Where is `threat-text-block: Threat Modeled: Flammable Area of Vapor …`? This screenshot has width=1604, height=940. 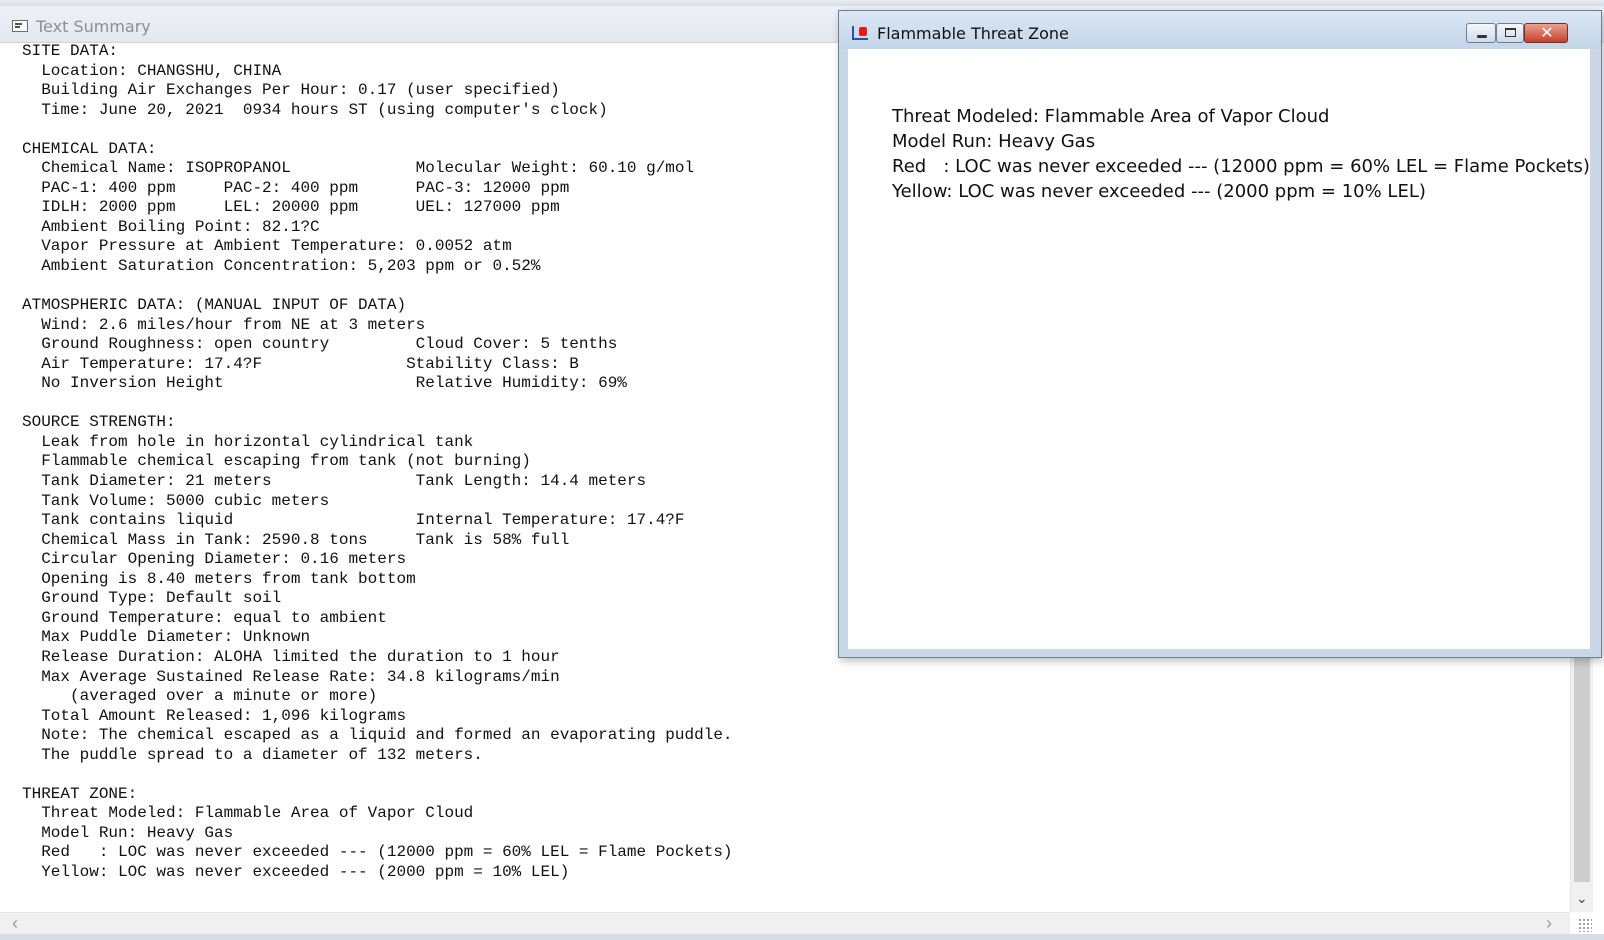
threat-text-block: Threat Modeled: Flammable Area of Vapor … is located at coordinates (1241, 154).